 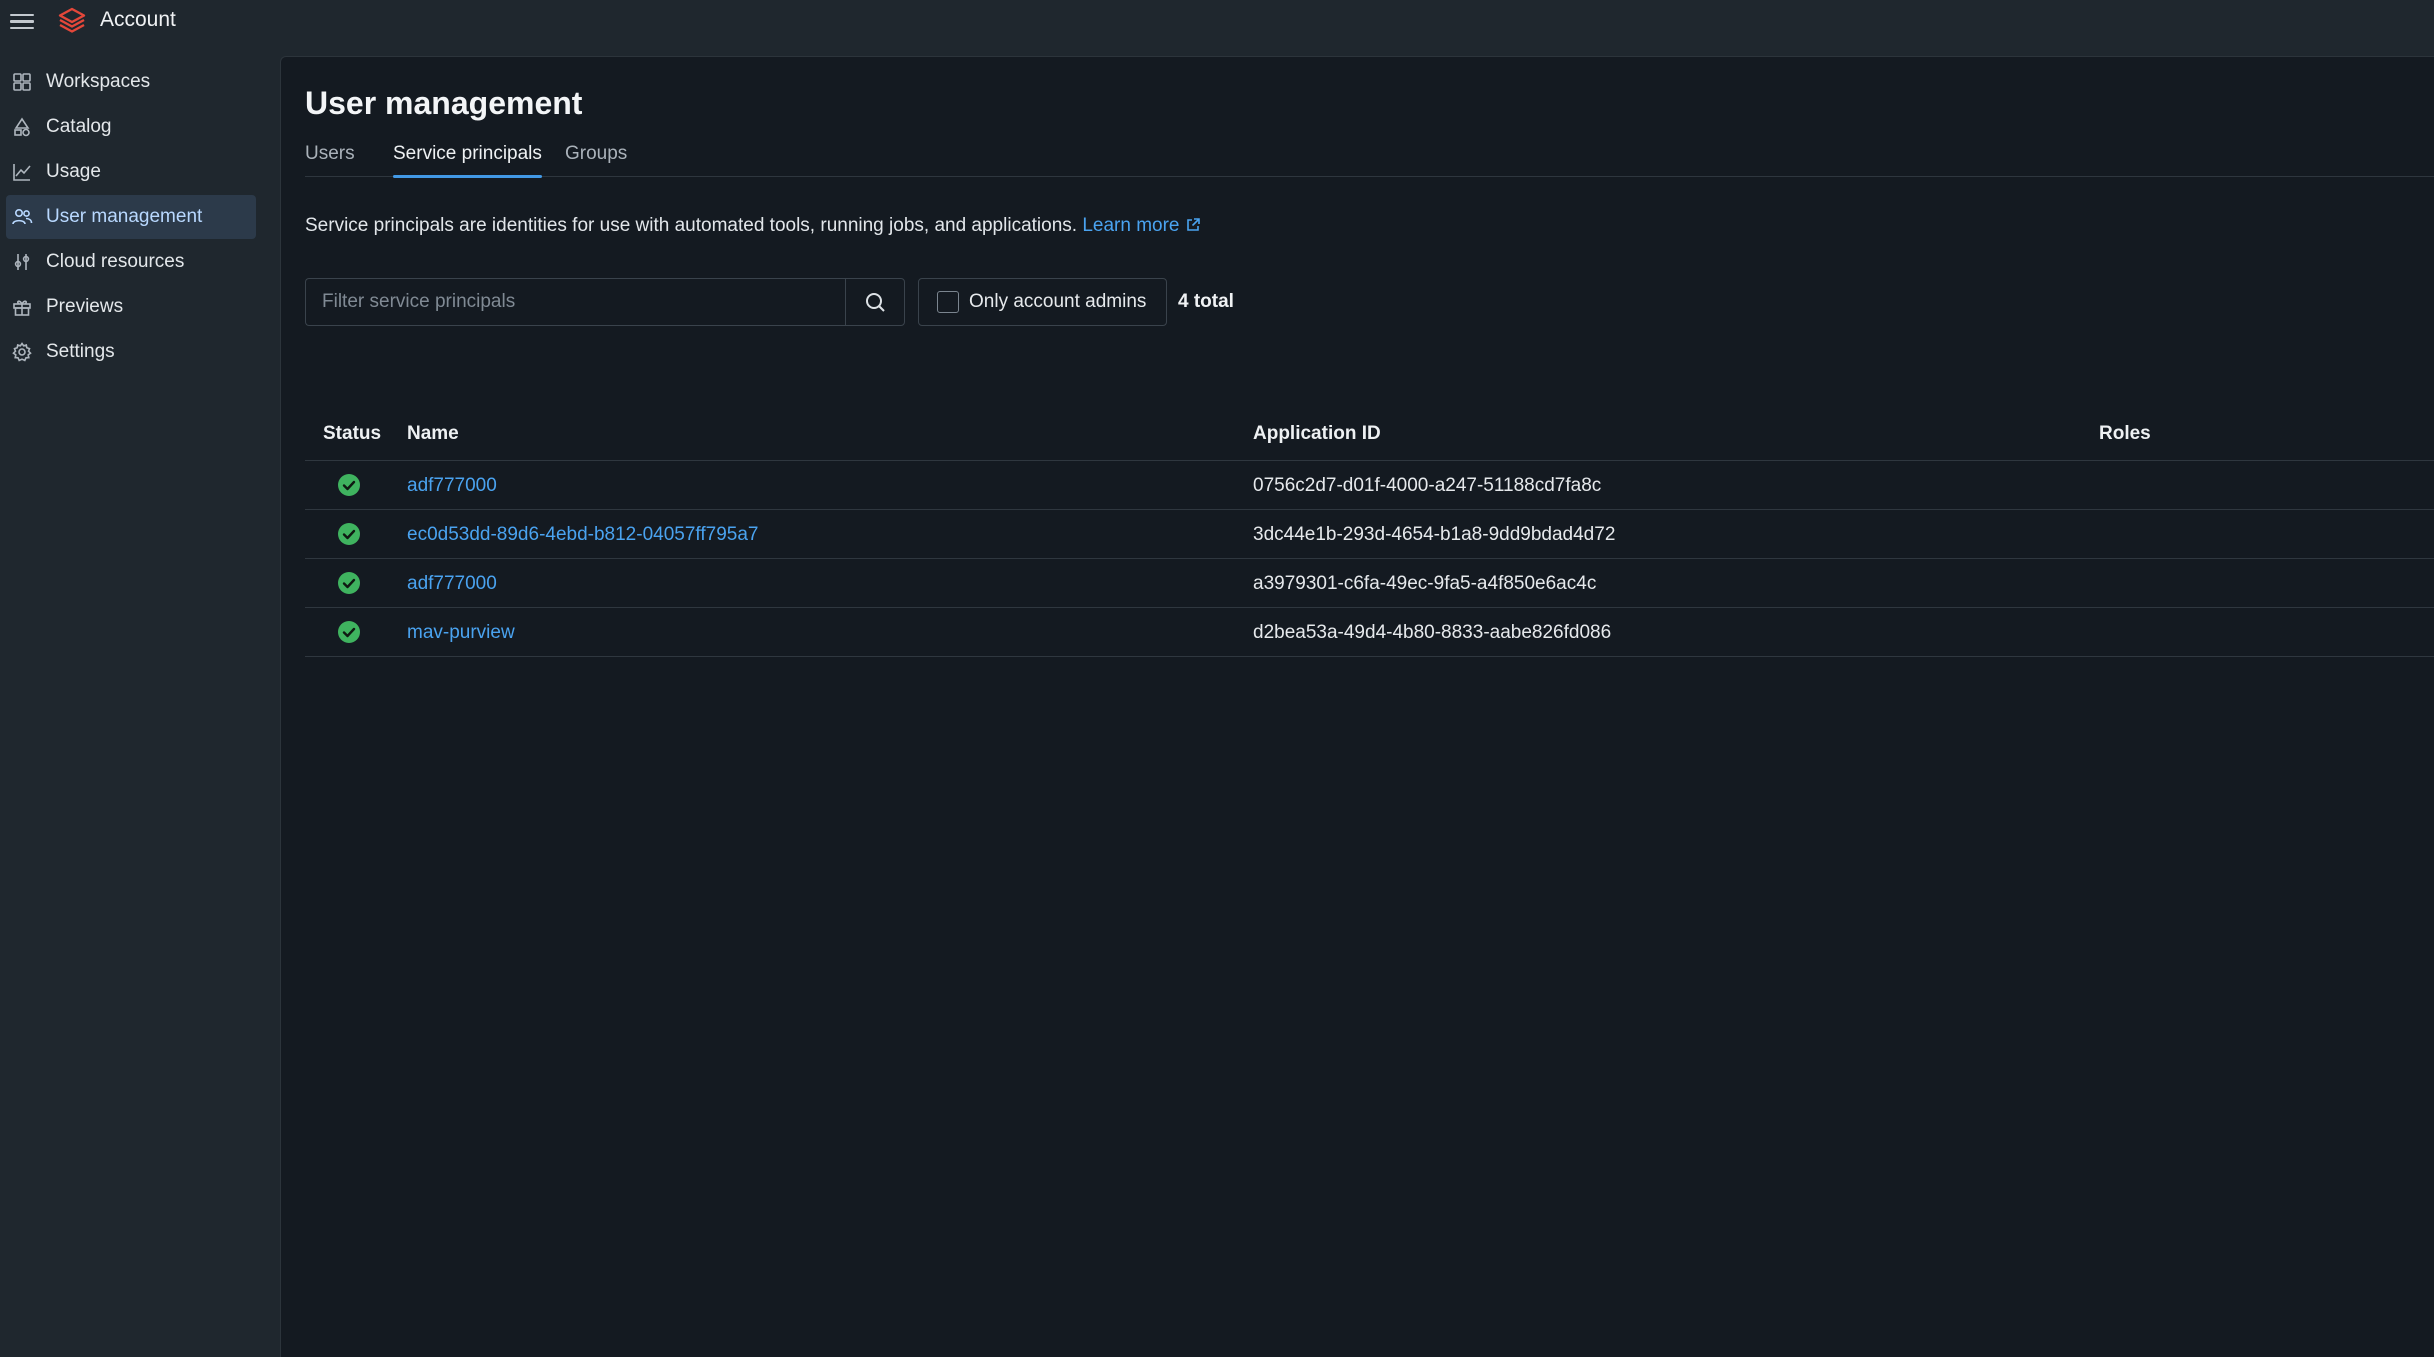 I want to click on search-icon, so click(x=875, y=302).